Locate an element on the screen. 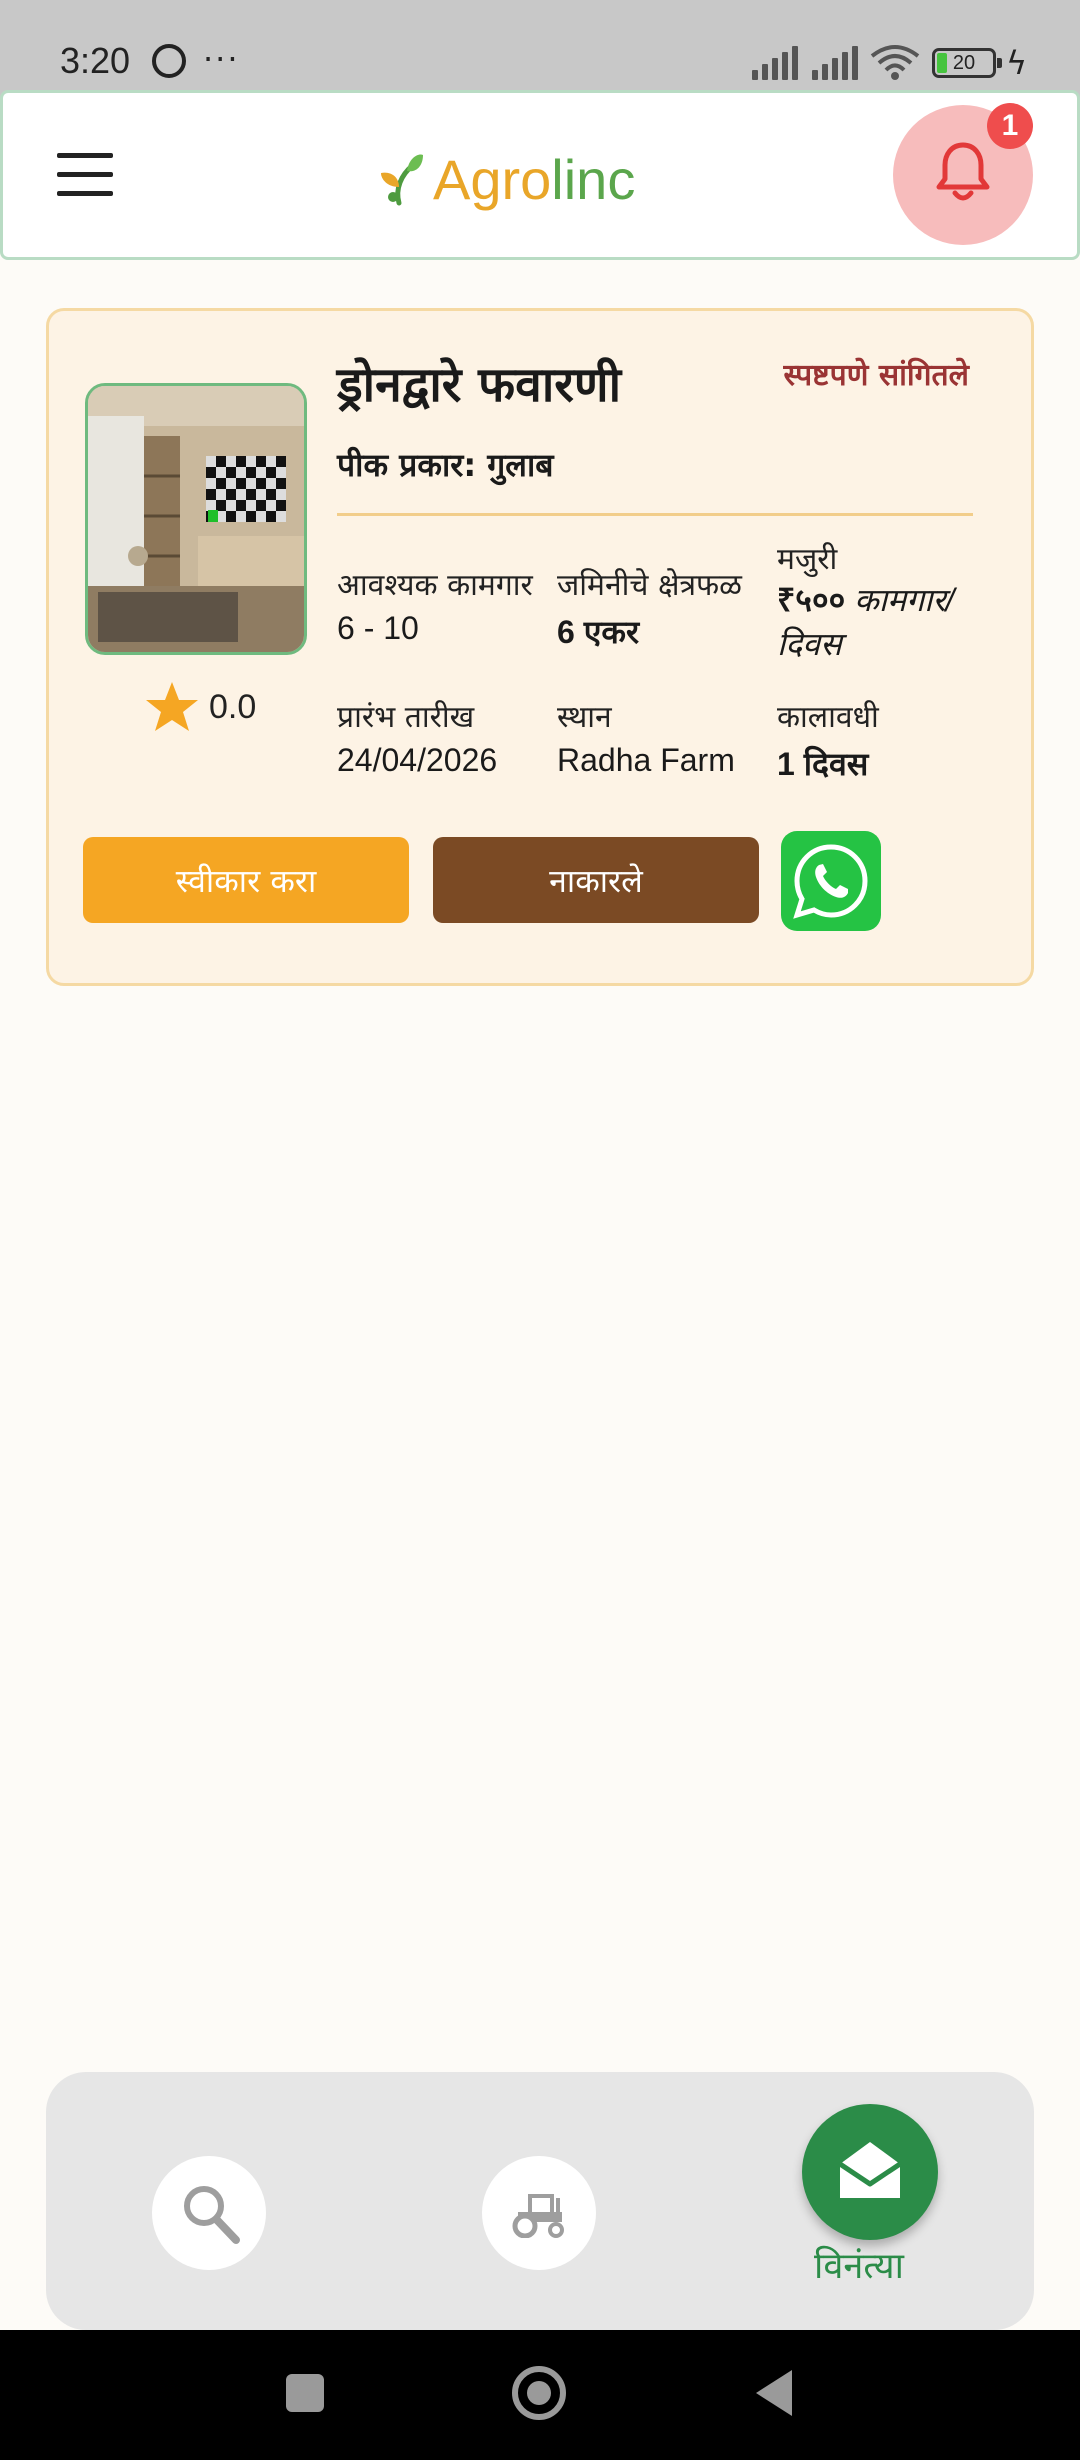 The image size is (1080, 2460). back-button is located at coordinates (774, 2393).